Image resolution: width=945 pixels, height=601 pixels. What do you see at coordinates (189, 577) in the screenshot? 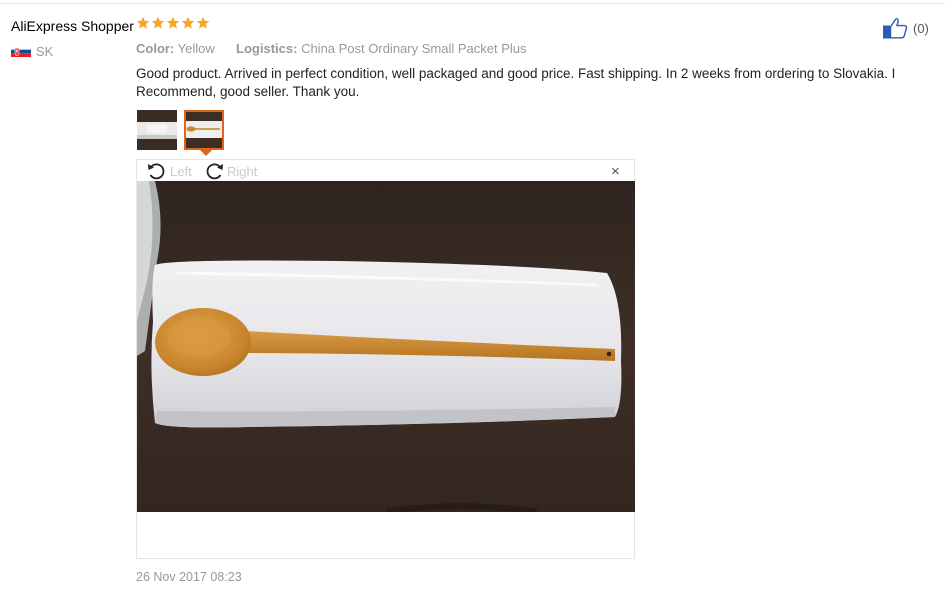
I see `review-date: 26 Nov 2017 08:23` at bounding box center [189, 577].